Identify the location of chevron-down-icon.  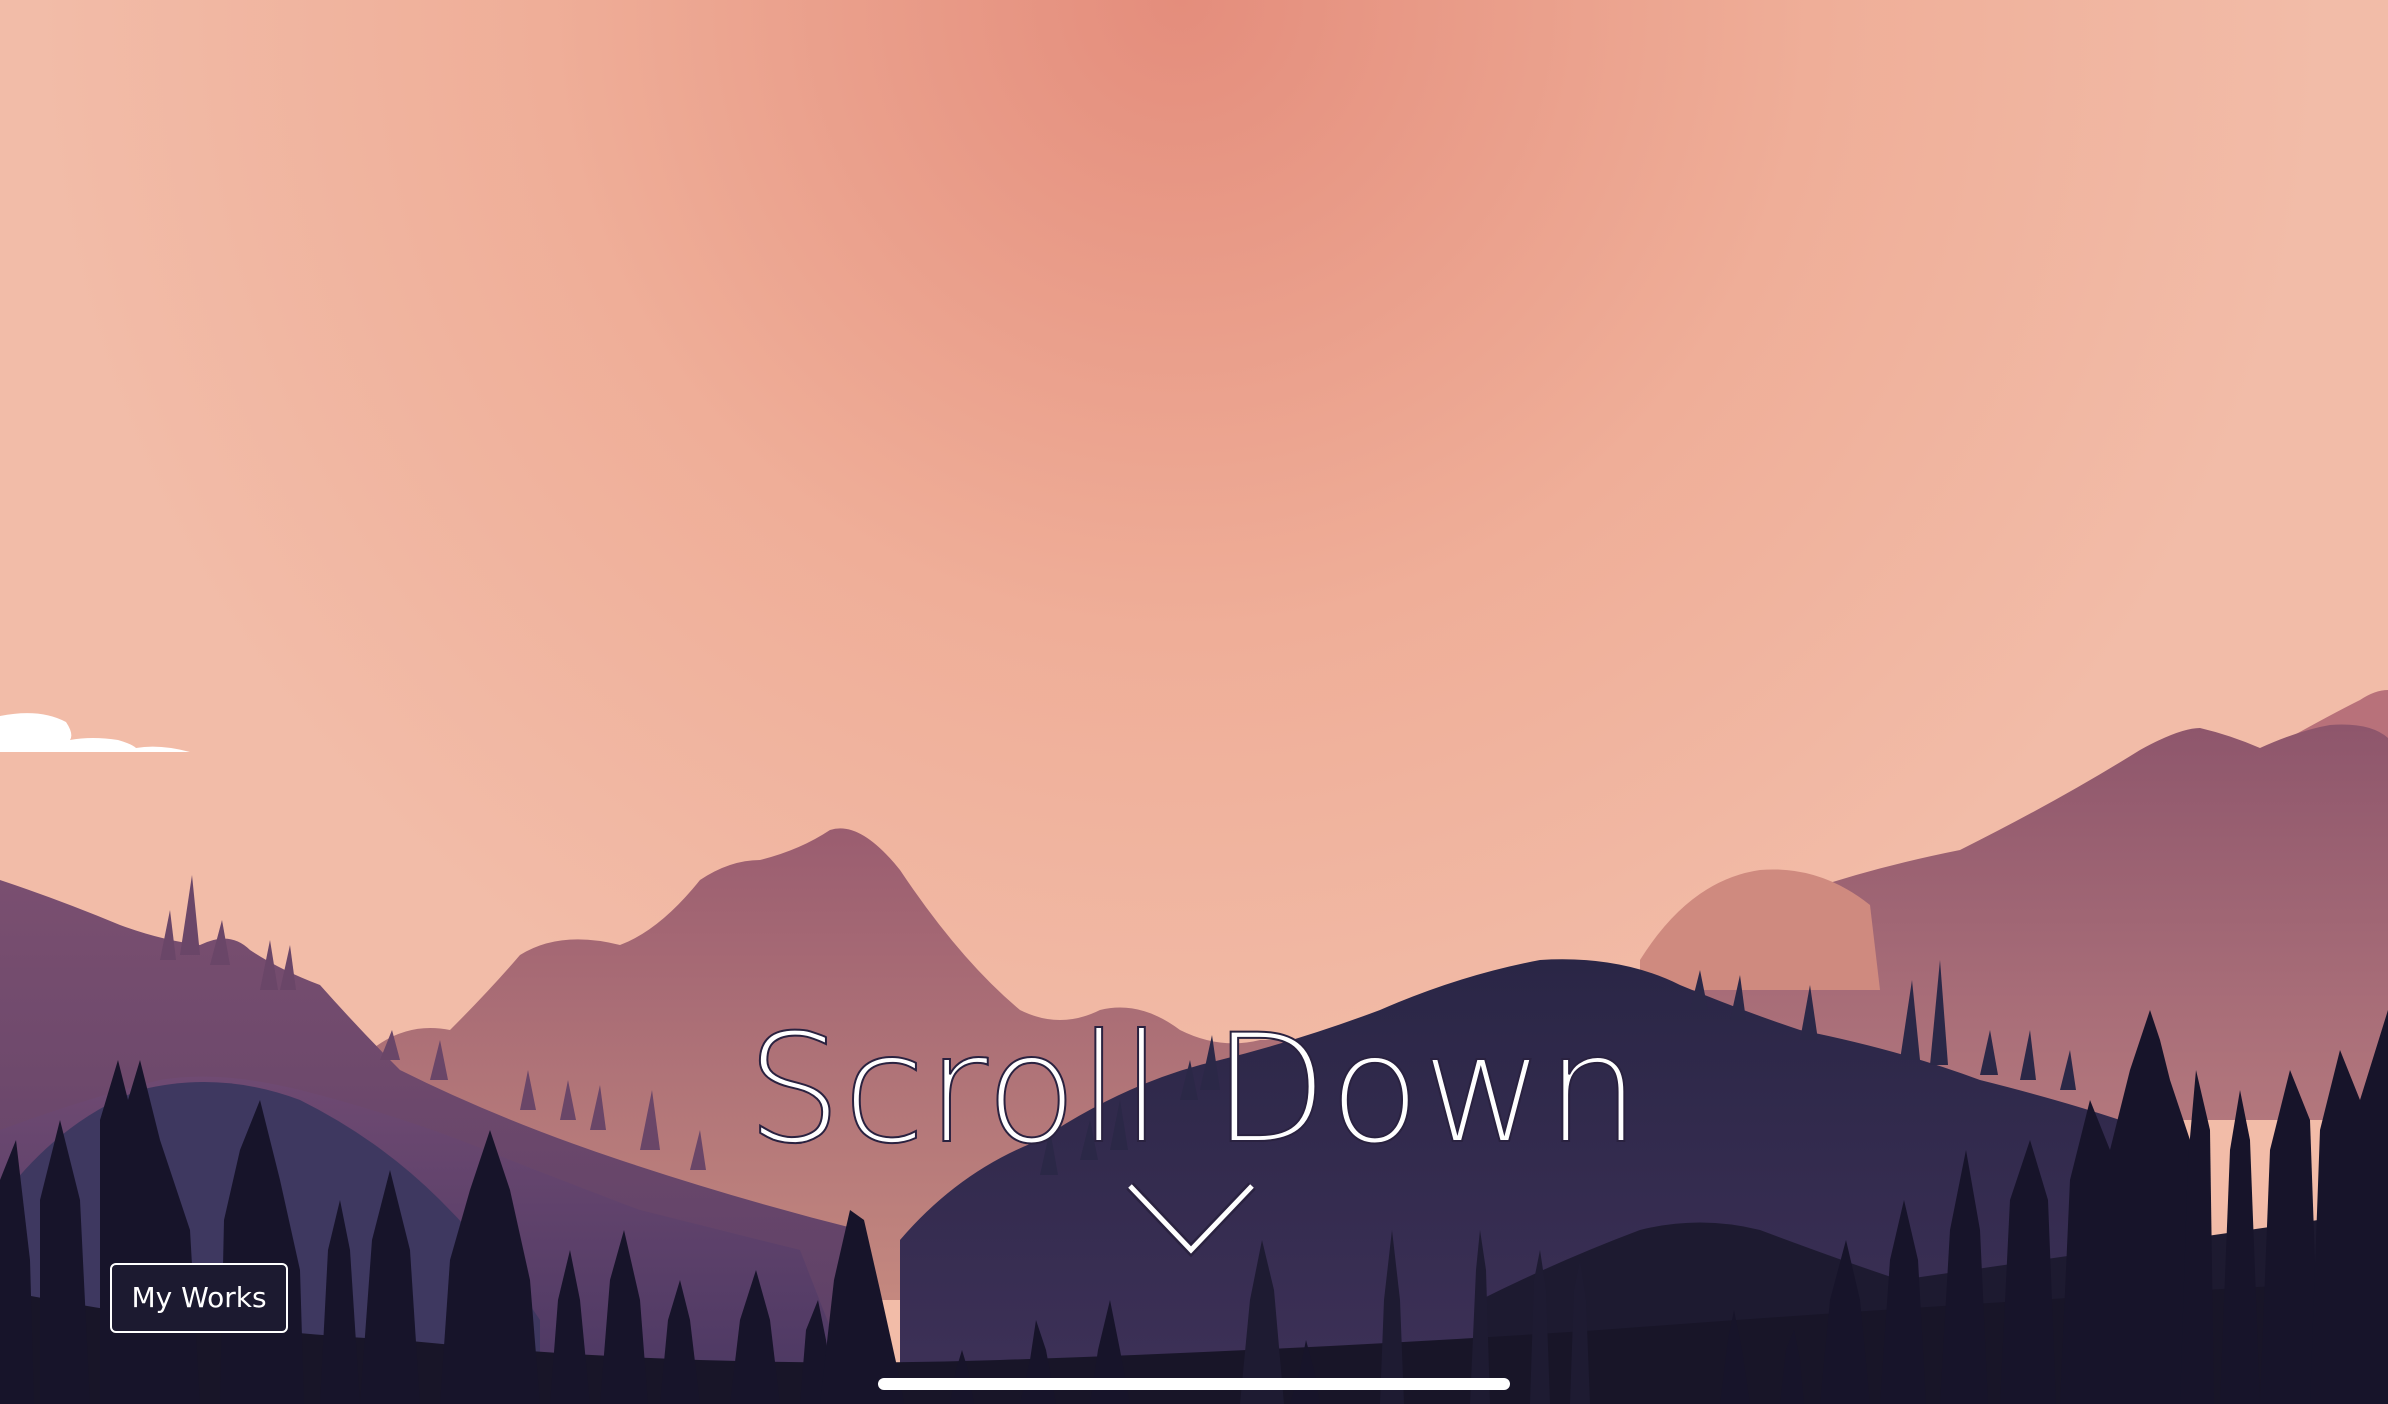
(1191, 1220).